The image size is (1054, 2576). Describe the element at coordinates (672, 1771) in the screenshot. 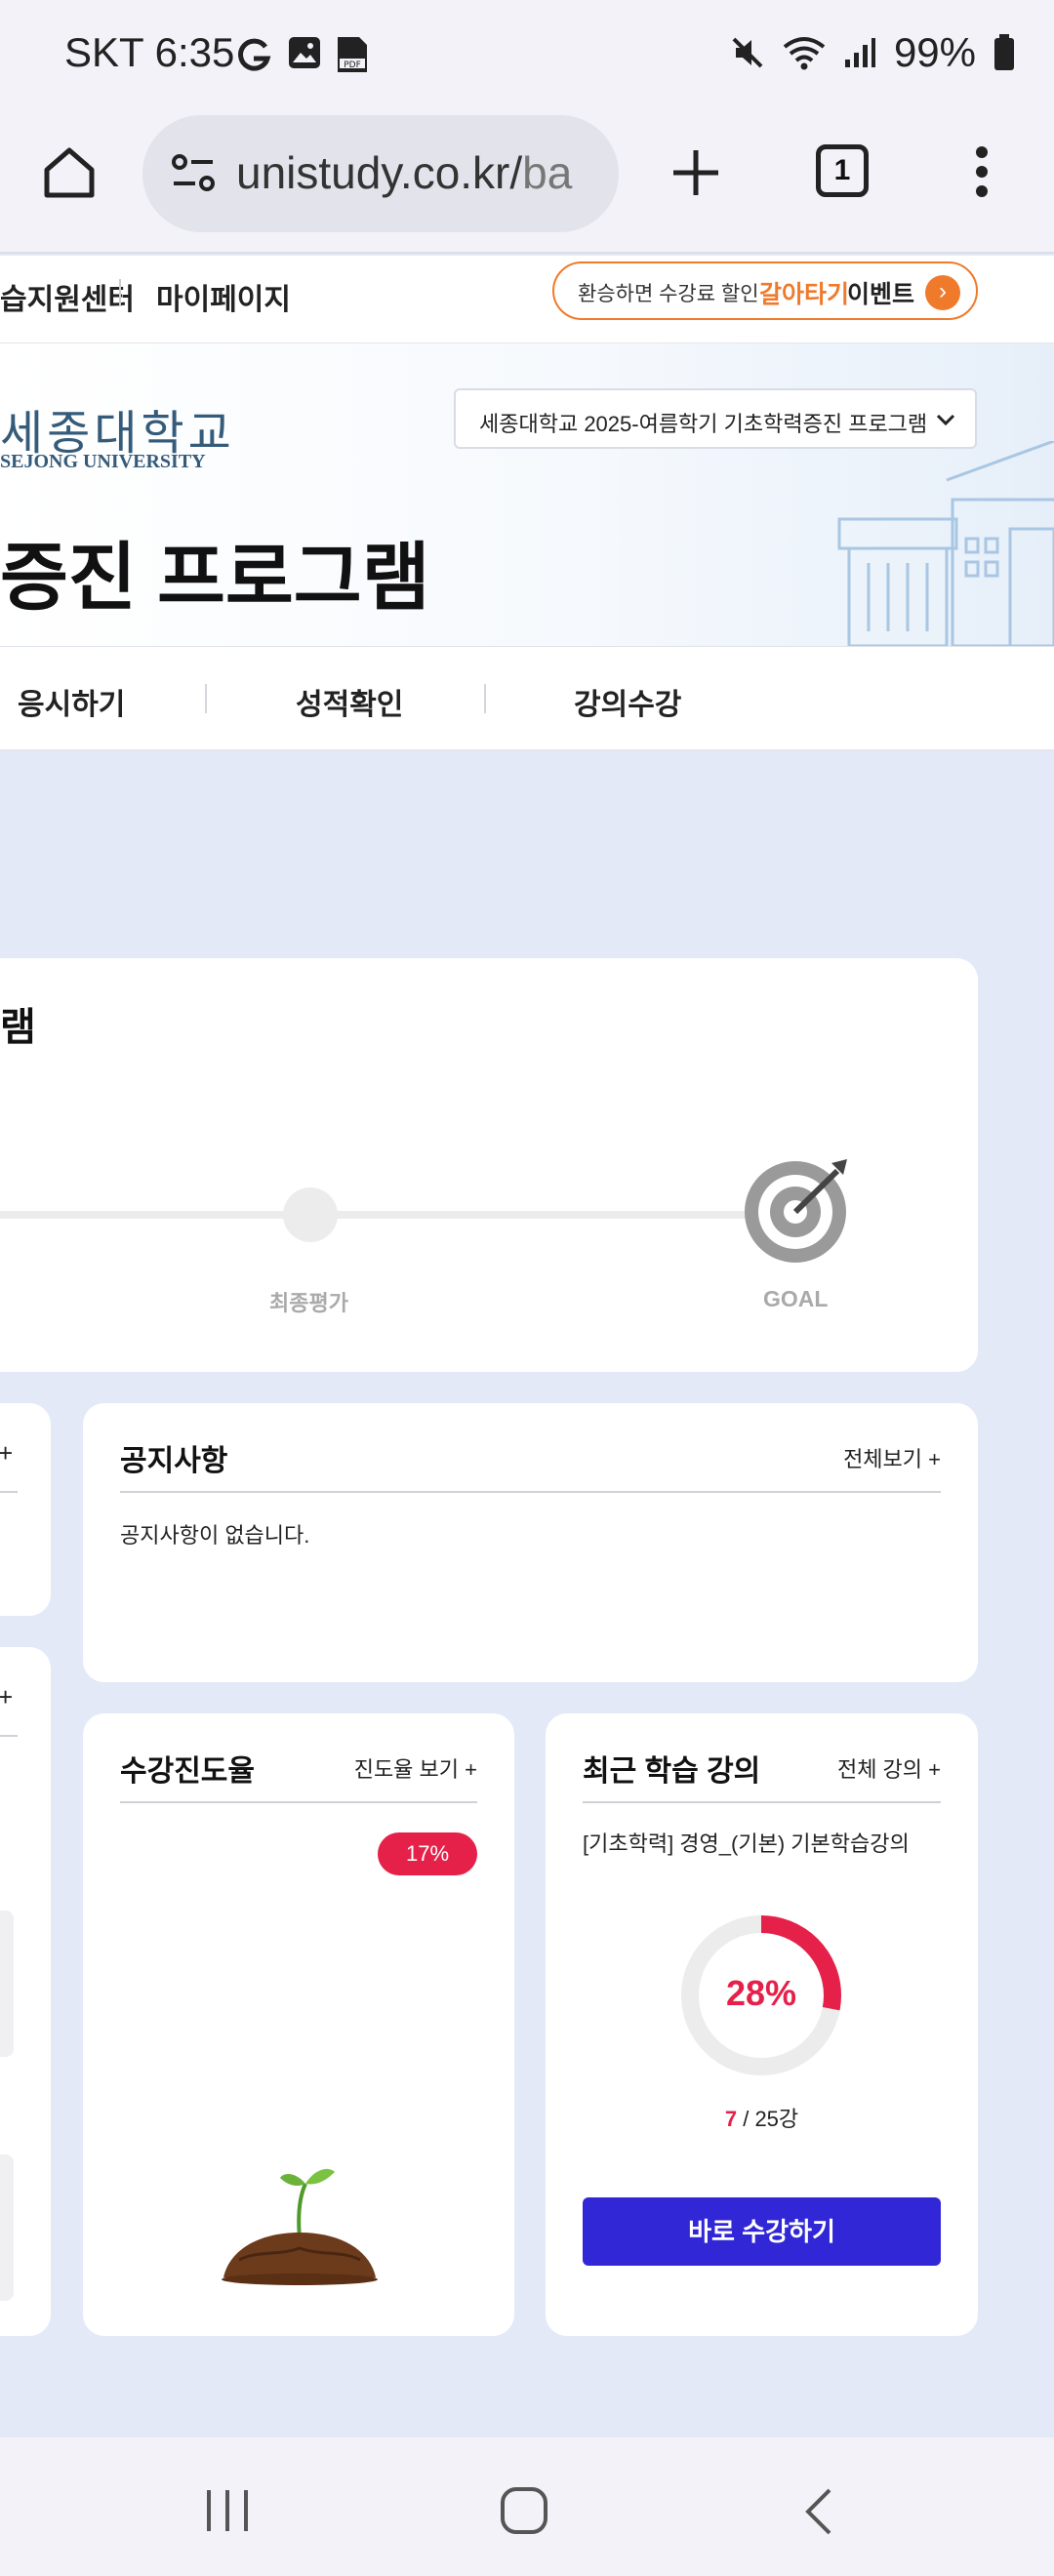

I see `recent-title: 최근 학습 강의` at that location.